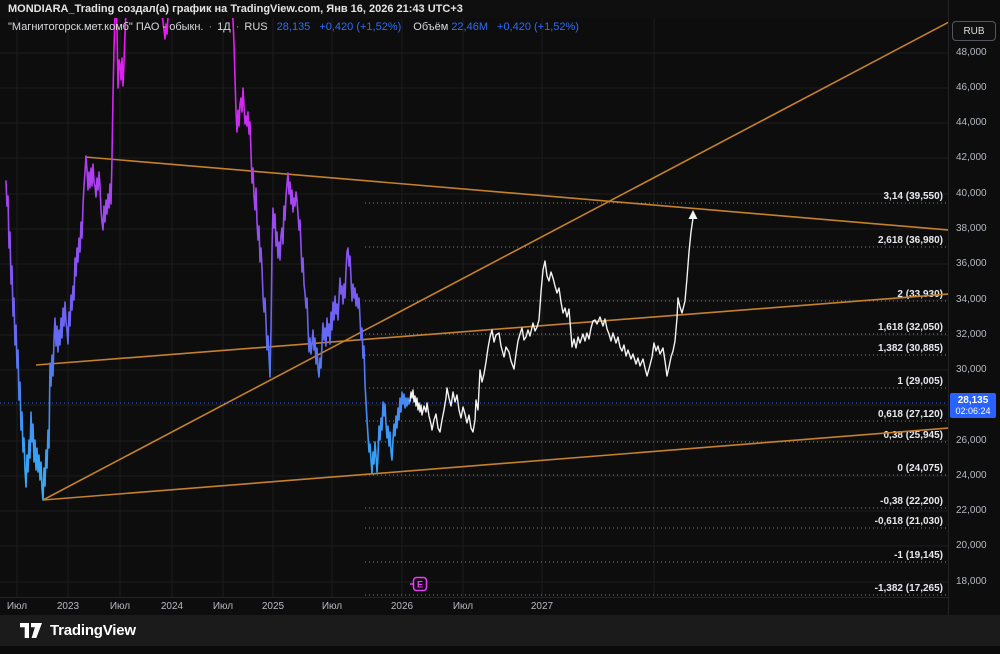 This screenshot has width=1000, height=654. I want to click on time-axis: Июл 2023 Июл 2024 Июл 2025 Июл 2026 Июл 2027, so click(474, 606).